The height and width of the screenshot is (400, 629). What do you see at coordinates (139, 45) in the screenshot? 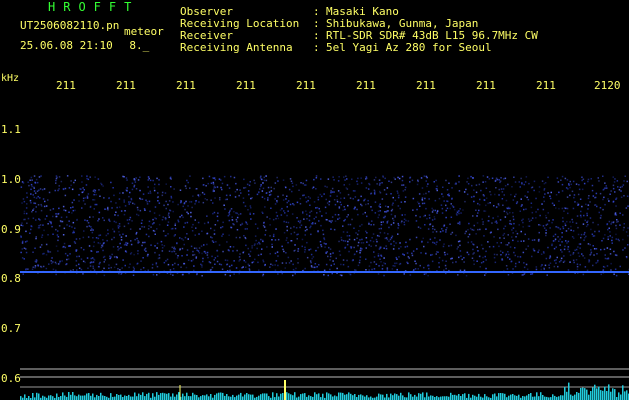
I see `datetime-suffix: 8._` at bounding box center [139, 45].